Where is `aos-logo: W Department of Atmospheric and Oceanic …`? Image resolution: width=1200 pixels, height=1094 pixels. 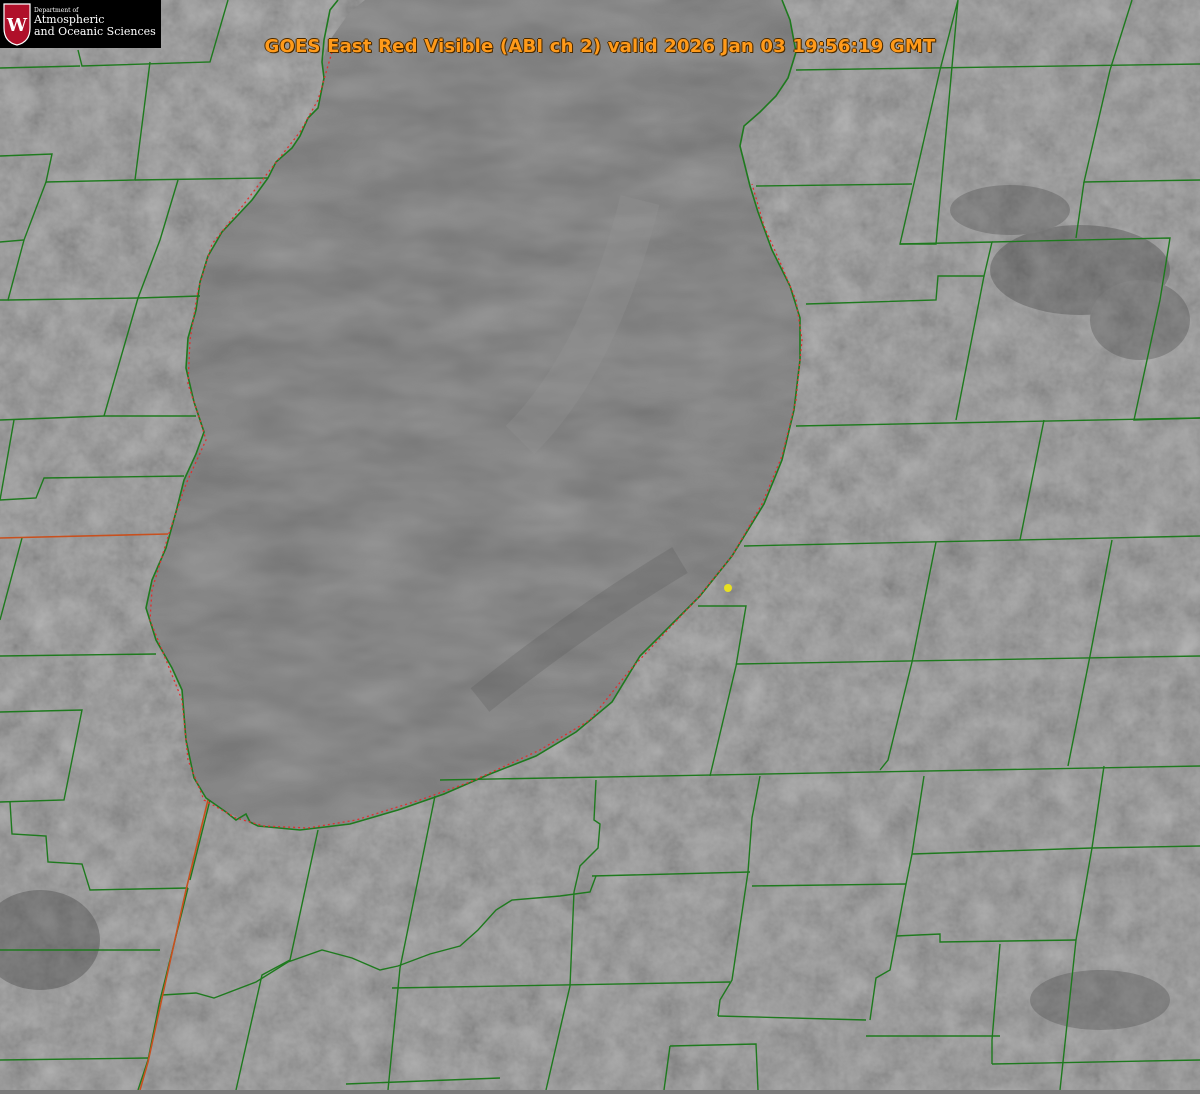 aos-logo: W Department of Atmospheric and Oceanic … is located at coordinates (80, 24).